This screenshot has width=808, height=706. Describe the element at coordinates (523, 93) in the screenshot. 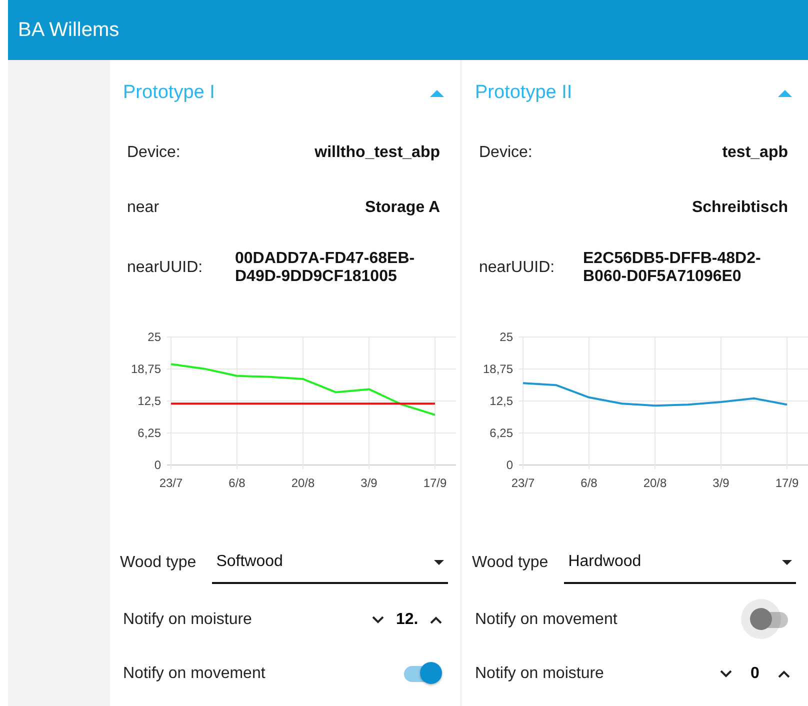

I see `card-title: Prototype II` at that location.